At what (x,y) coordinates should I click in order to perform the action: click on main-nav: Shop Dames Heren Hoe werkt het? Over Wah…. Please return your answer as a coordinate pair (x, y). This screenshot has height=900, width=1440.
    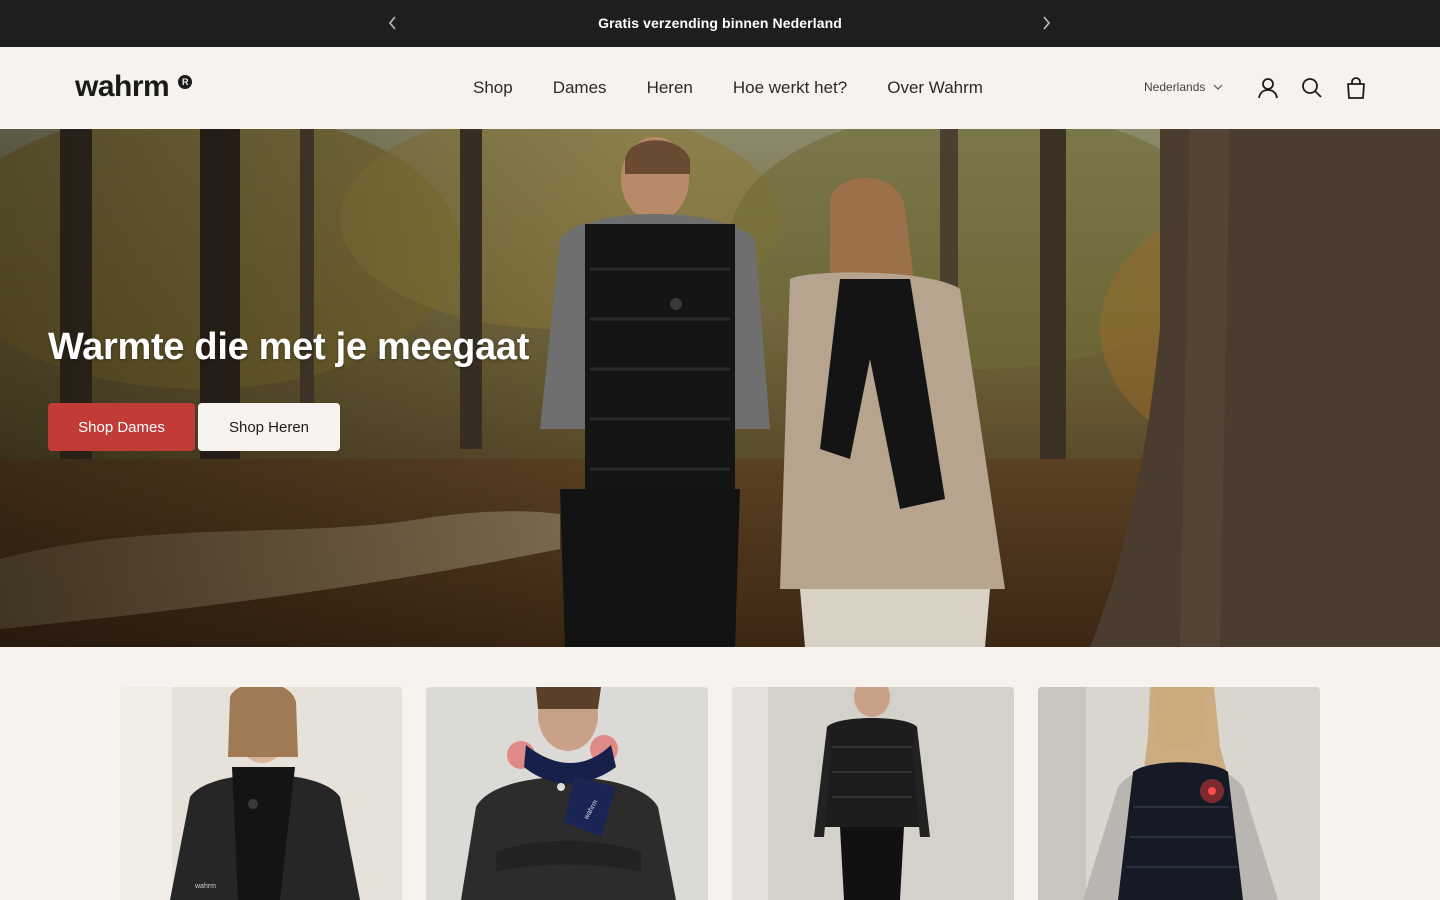
    Looking at the image, I should click on (748, 88).